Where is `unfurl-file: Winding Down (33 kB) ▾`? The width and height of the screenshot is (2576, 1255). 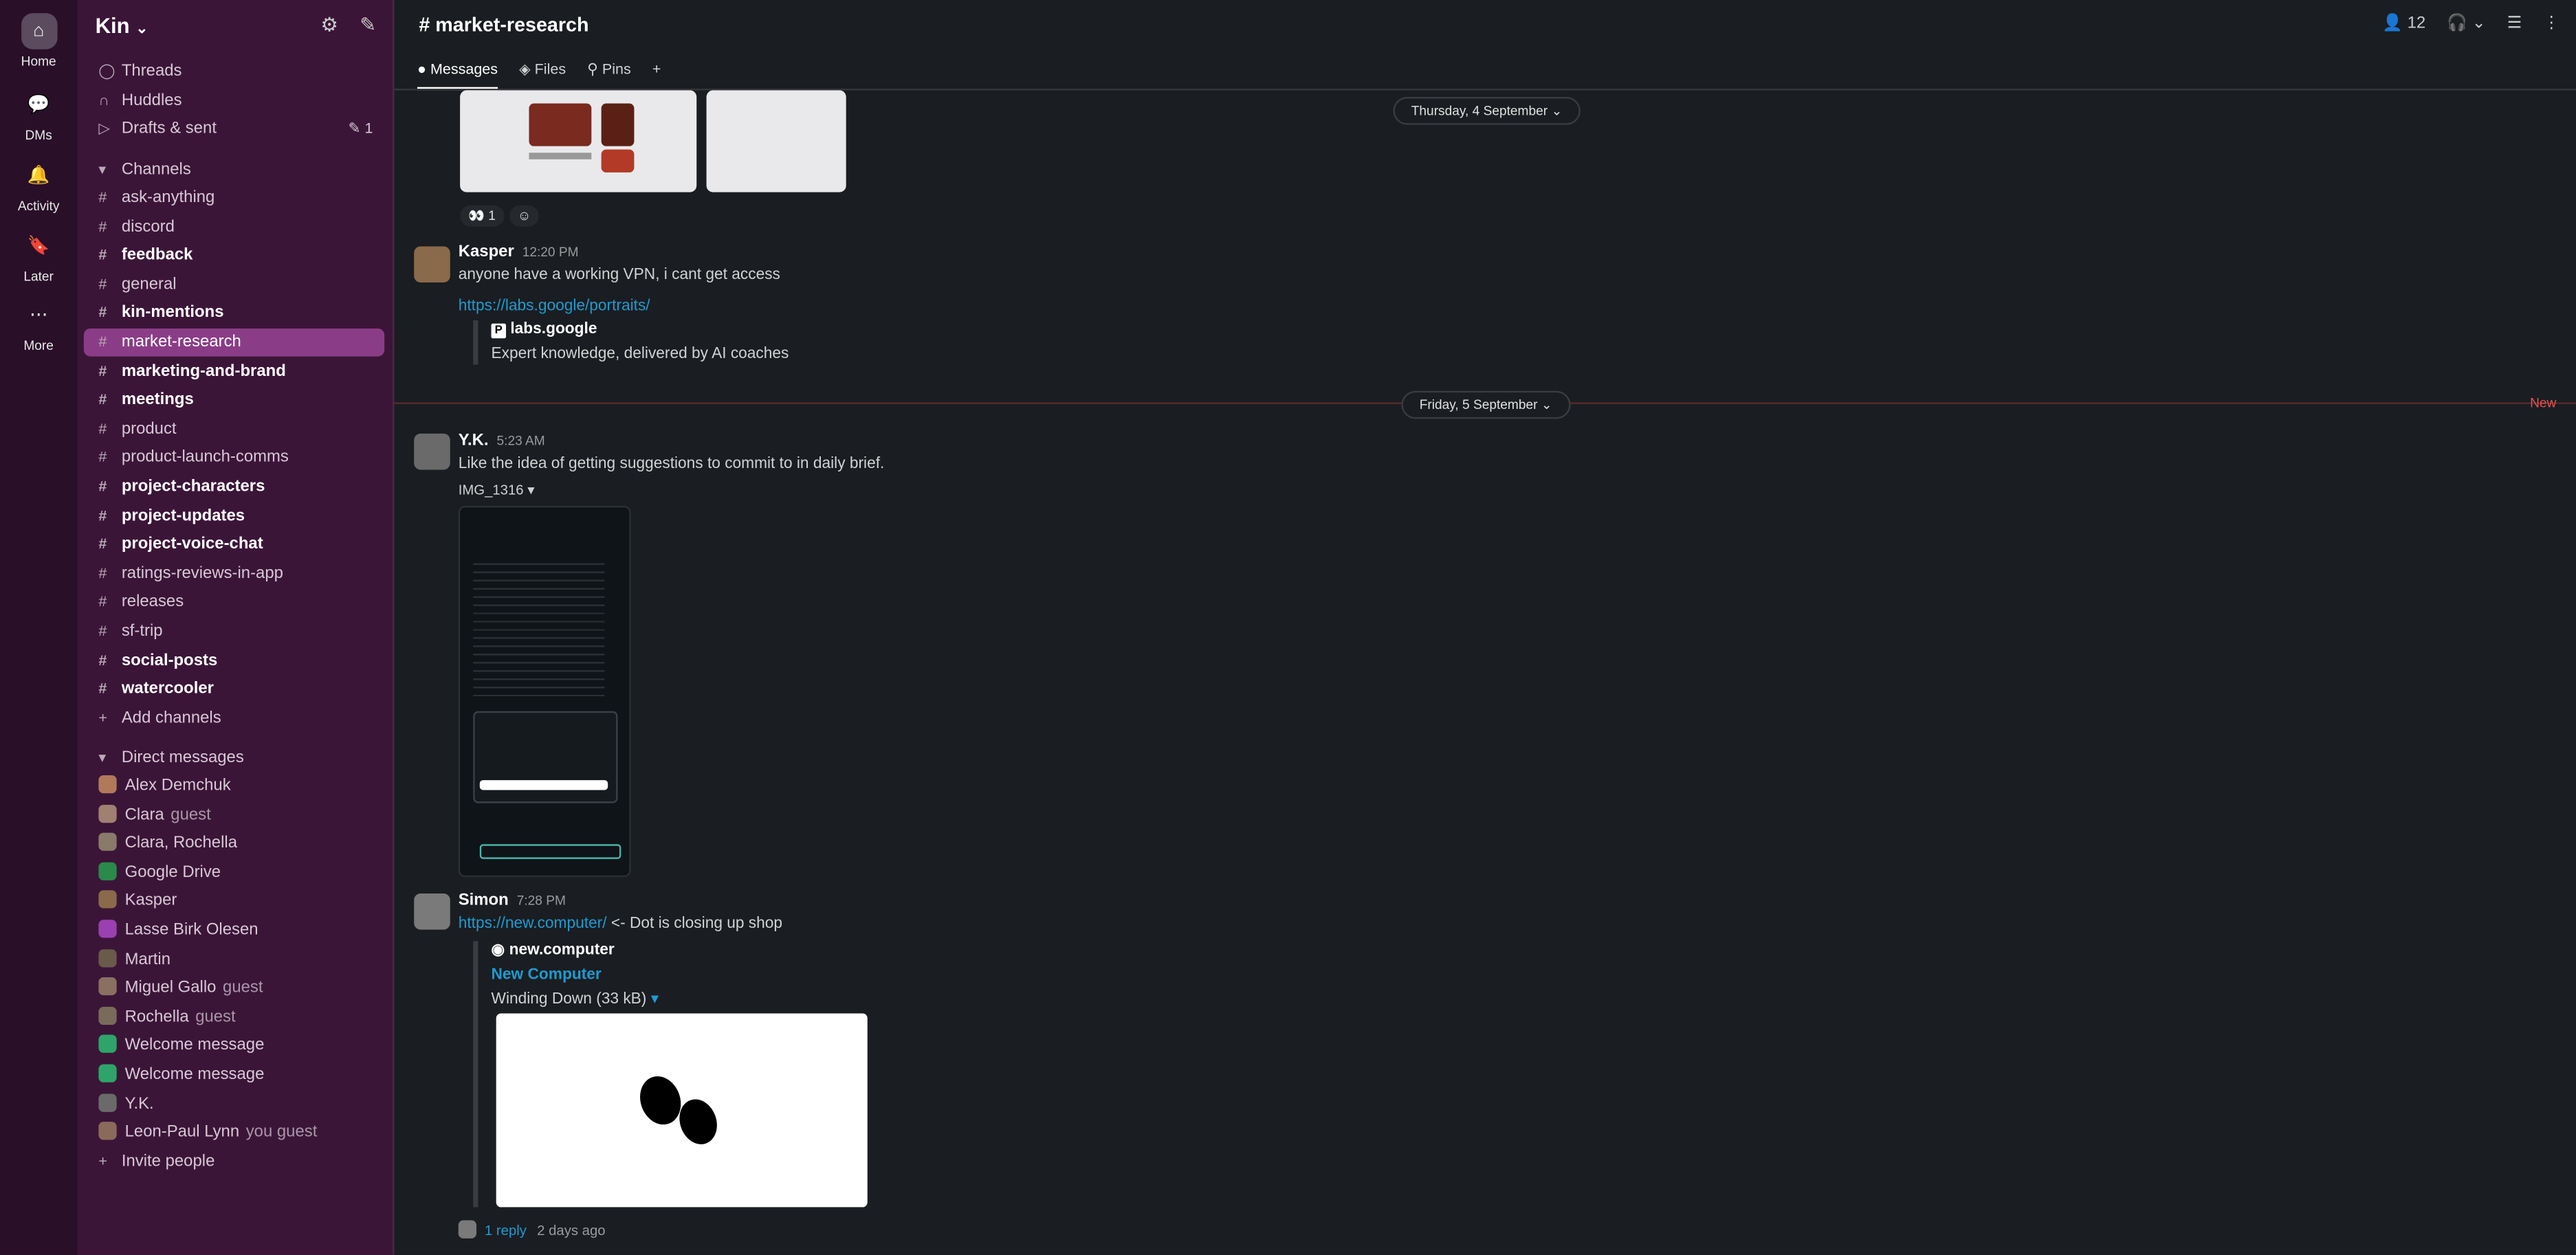
unfurl-file: Winding Down (33 kB) ▾ is located at coordinates (575, 999).